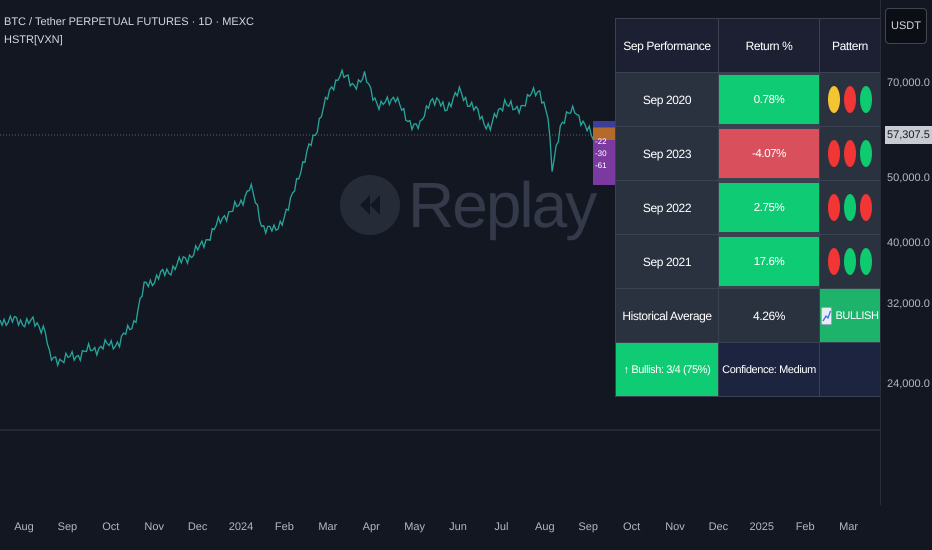  I want to click on table-cell: 4.26%, so click(769, 315).